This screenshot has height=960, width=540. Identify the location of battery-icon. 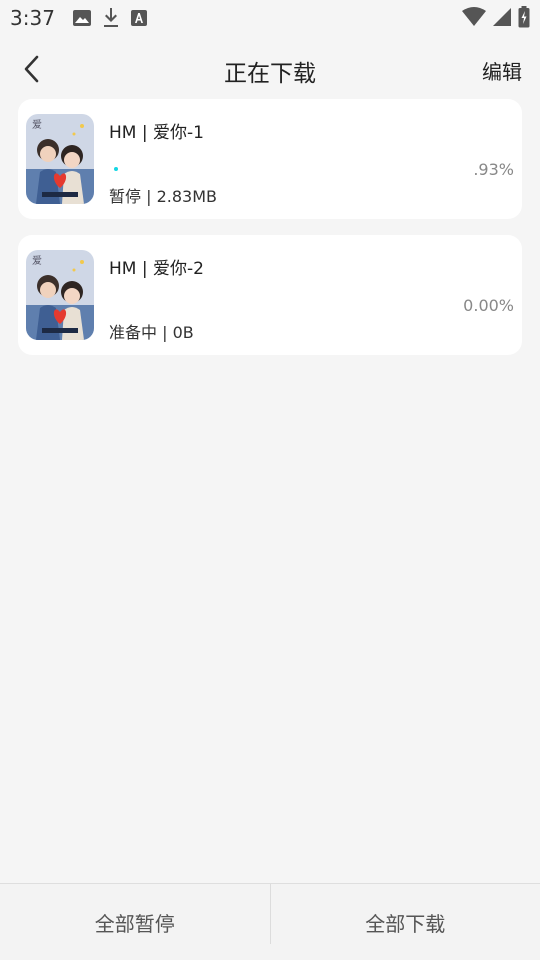
(524, 17).